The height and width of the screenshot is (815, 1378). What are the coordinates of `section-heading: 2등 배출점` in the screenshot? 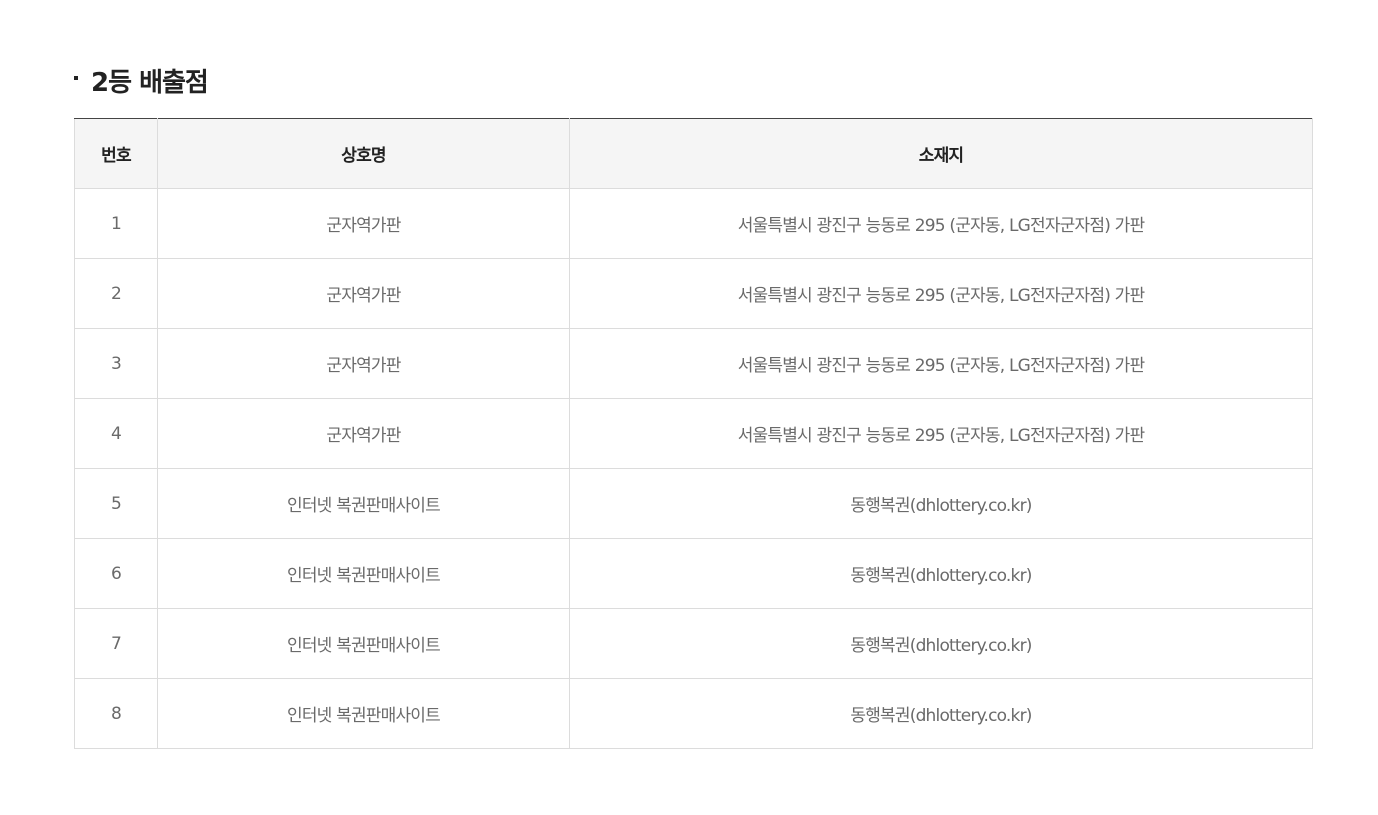 It's located at (693, 80).